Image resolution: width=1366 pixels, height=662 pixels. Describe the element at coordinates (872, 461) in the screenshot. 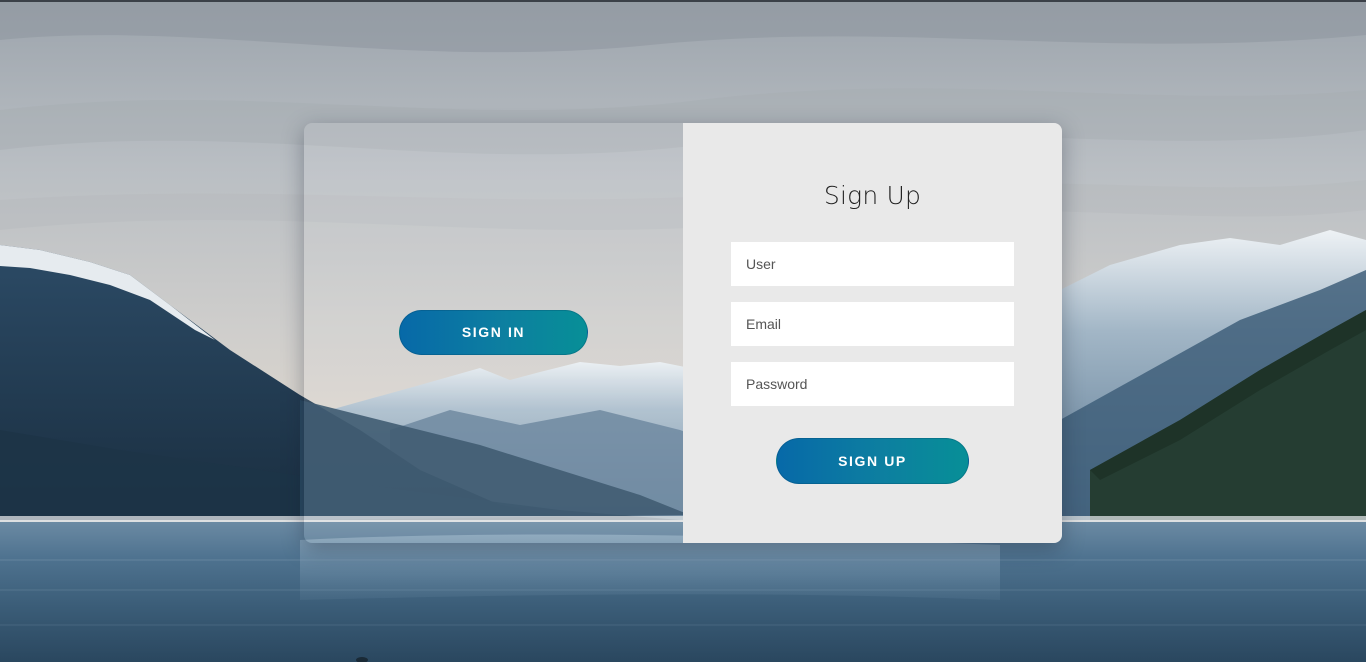

I see `signup-button: SIGN UP` at that location.